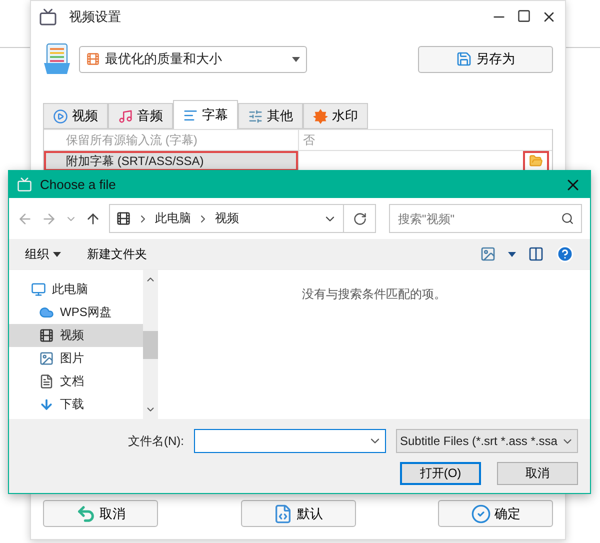 This screenshot has height=543, width=600. Describe the element at coordinates (43, 254) in the screenshot. I see `organize-menu: 组织` at that location.